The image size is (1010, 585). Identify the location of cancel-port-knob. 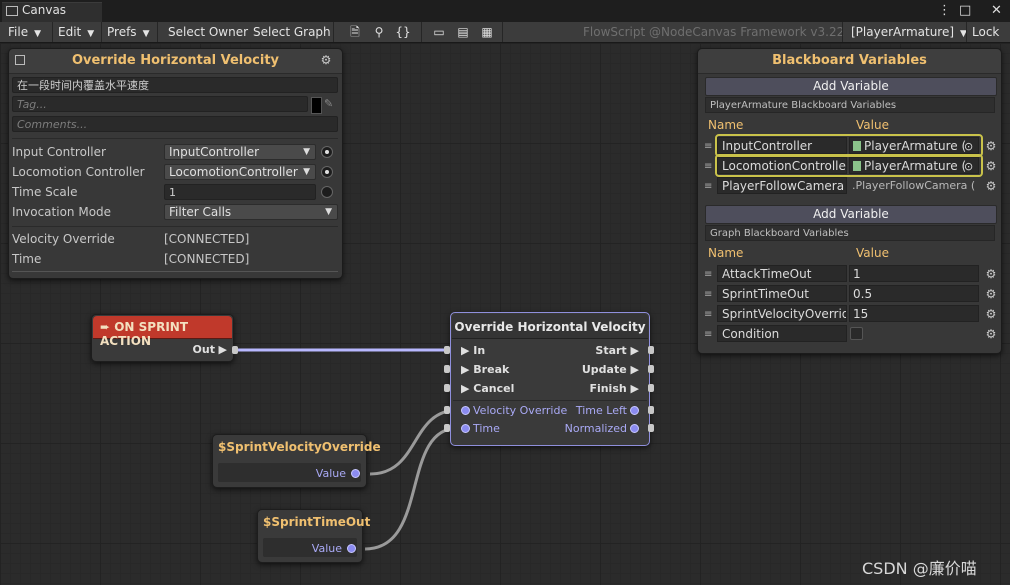
(447, 388).